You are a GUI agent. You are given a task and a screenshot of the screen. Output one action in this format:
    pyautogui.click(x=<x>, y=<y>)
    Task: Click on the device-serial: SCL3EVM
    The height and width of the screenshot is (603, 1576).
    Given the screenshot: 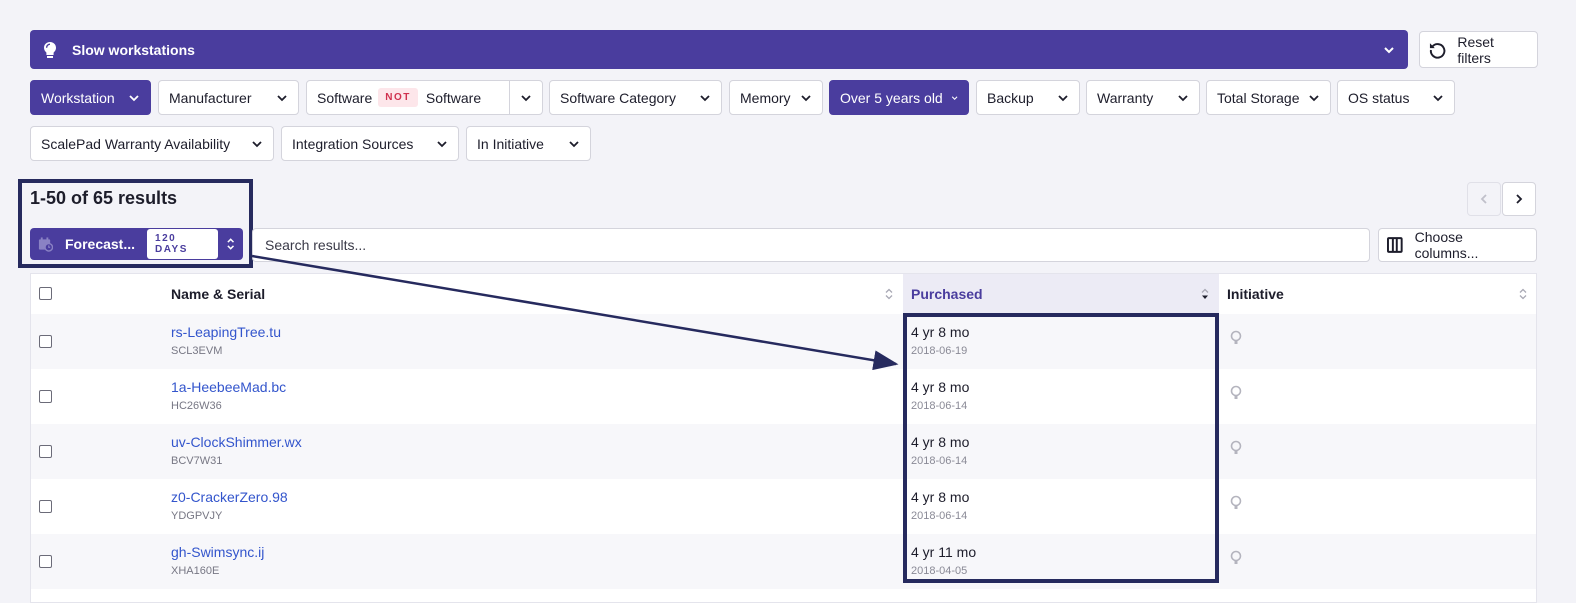 What is the action you would take?
    pyautogui.click(x=197, y=351)
    